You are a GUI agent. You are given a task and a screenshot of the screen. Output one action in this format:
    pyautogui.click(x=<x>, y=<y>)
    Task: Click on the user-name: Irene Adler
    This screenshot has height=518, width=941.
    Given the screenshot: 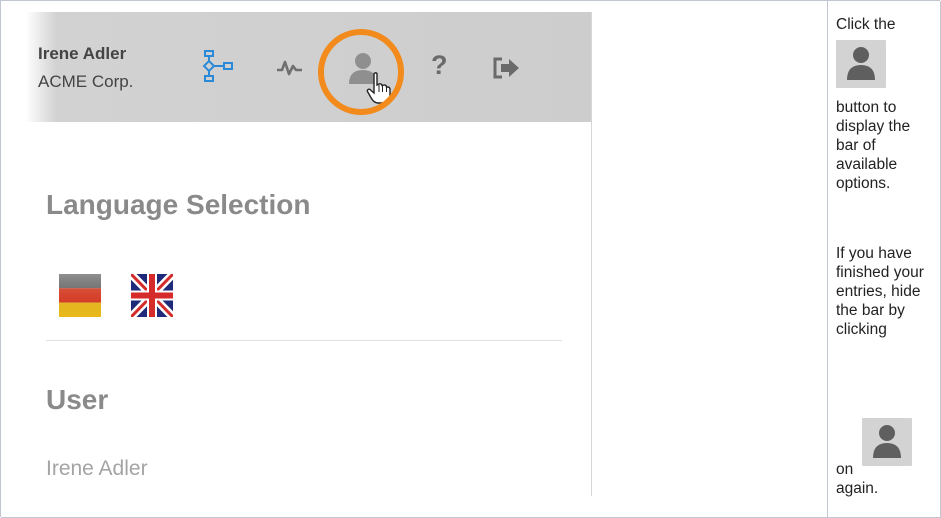 What is the action you would take?
    pyautogui.click(x=82, y=53)
    